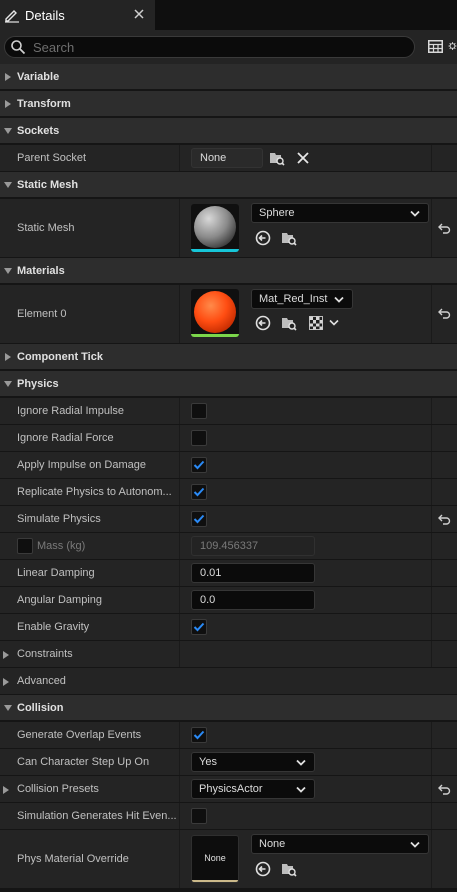 This screenshot has height=892, width=457. I want to click on texture-checker-icon, so click(316, 323).